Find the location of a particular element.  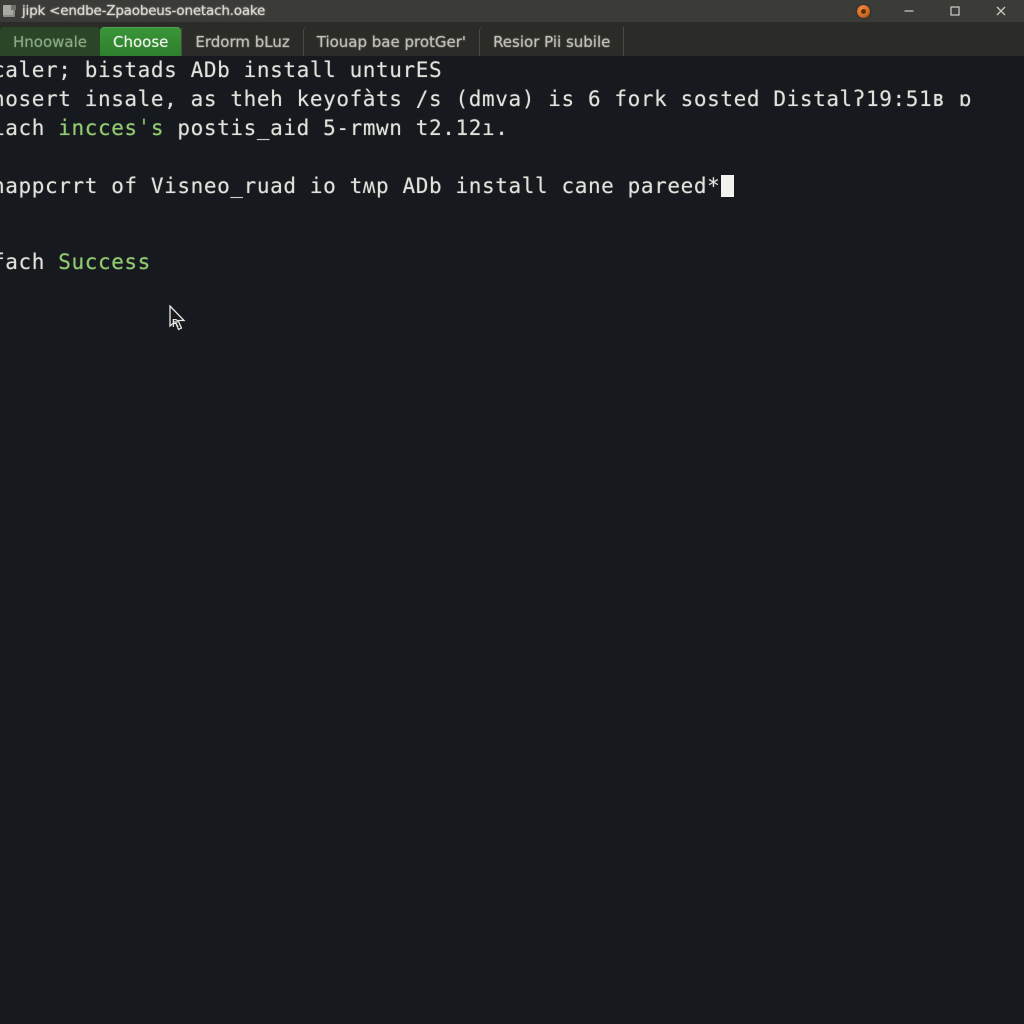

terminal-text-segment: ƒach is located at coordinates (22, 262).